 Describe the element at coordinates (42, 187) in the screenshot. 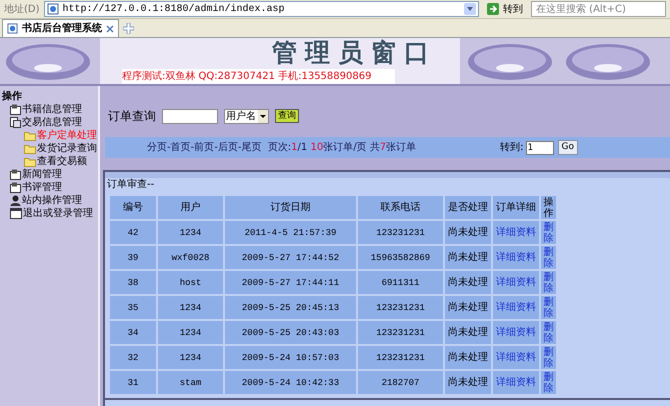

I see `sidebar-item: 书评管理` at that location.